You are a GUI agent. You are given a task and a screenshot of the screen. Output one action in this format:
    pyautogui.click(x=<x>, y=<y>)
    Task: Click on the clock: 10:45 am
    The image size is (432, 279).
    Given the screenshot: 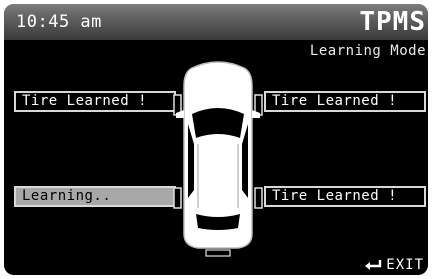 What is the action you would take?
    pyautogui.click(x=59, y=22)
    